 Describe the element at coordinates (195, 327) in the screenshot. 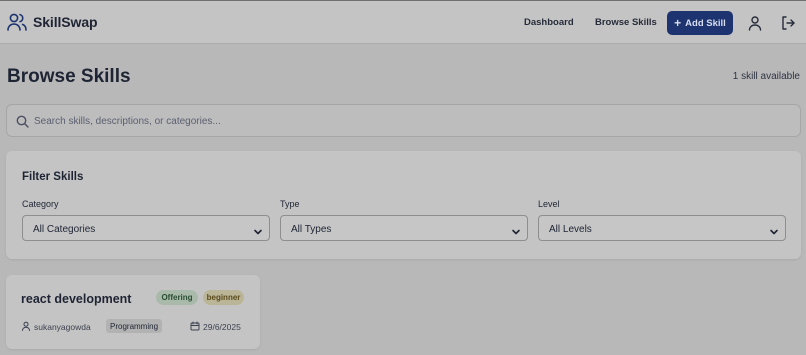

I see `calendar-icon` at that location.